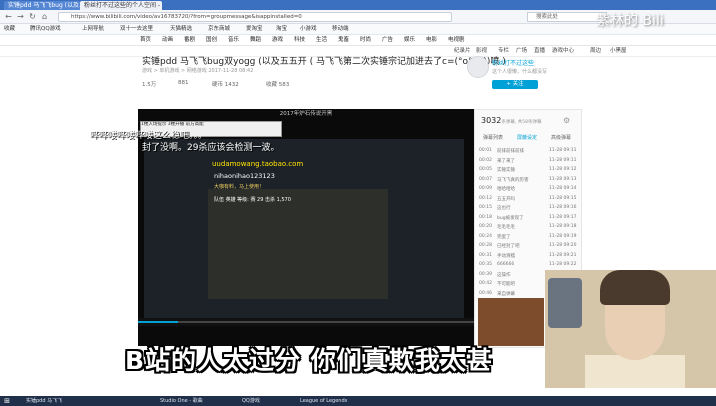 The width and height of the screenshot is (716, 406). Describe the element at coordinates (566, 120) in the screenshot. I see `gear-icon: ⚙` at that location.